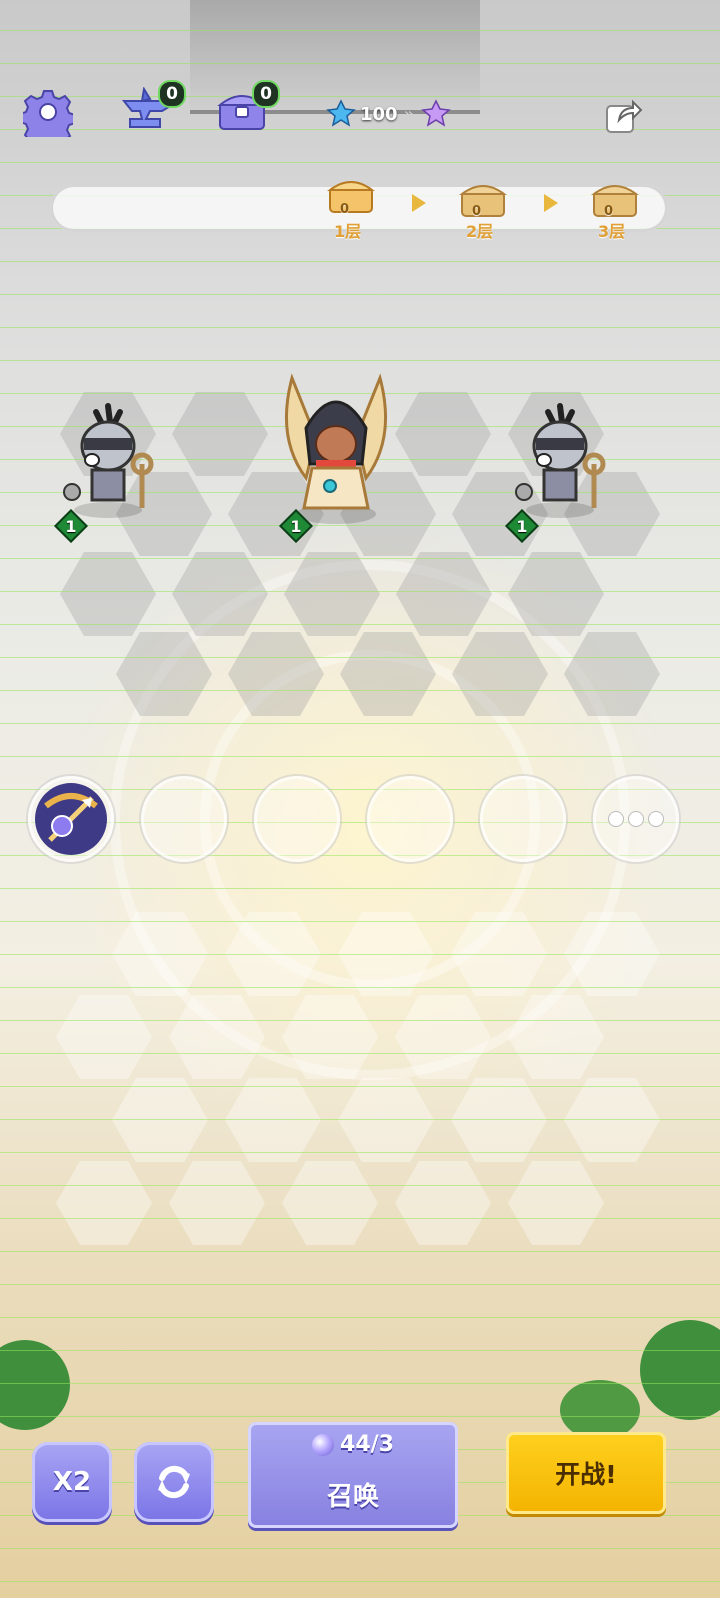  What do you see at coordinates (615, 200) in the screenshot?
I see `floor-3-chest-icon` at bounding box center [615, 200].